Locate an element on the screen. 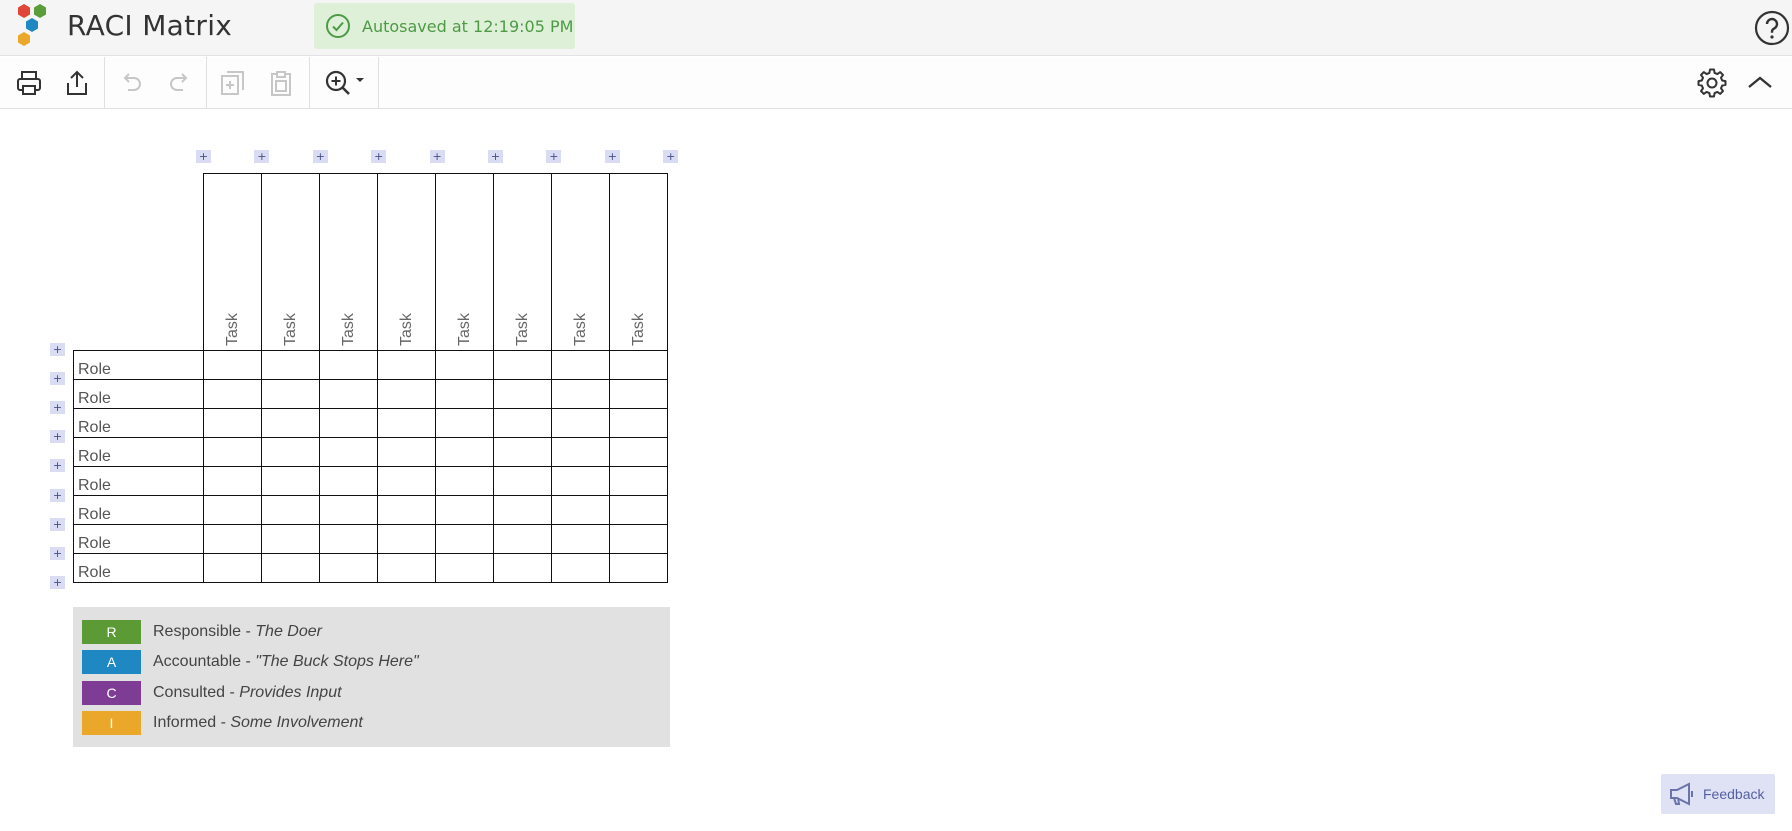 The image size is (1792, 831). redo-button is located at coordinates (180, 83).